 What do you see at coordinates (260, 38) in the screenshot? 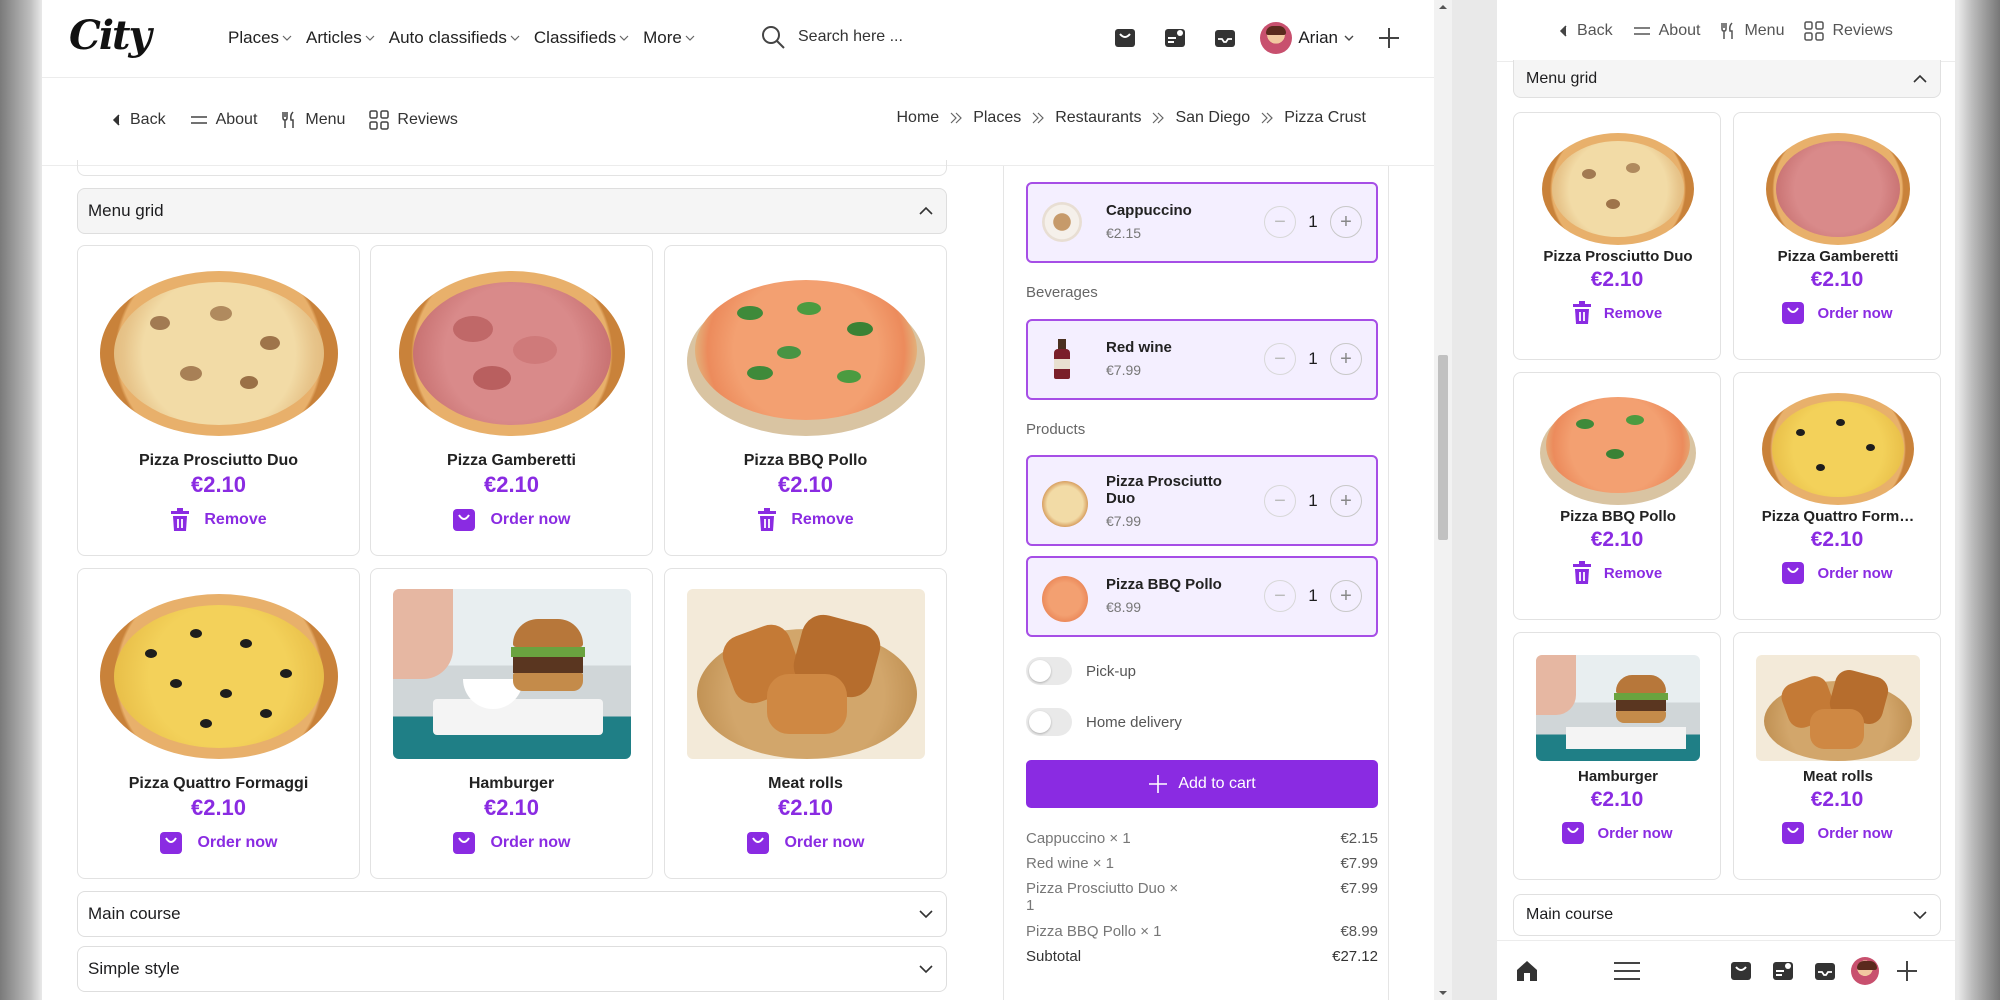
I see `nav-places: Places` at bounding box center [260, 38].